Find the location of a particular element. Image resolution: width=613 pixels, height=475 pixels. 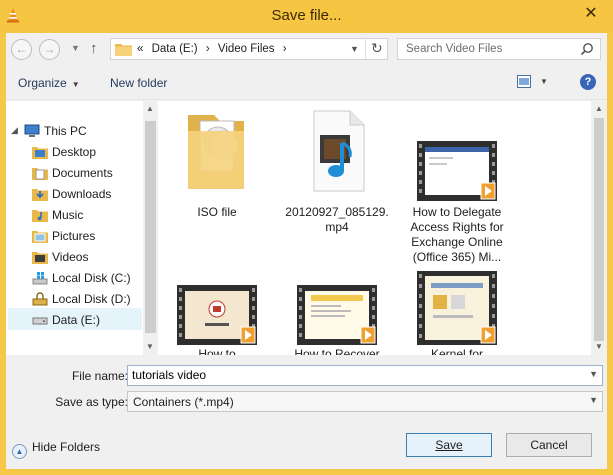

chevron-down-icon: ◢ is located at coordinates (14, 130).